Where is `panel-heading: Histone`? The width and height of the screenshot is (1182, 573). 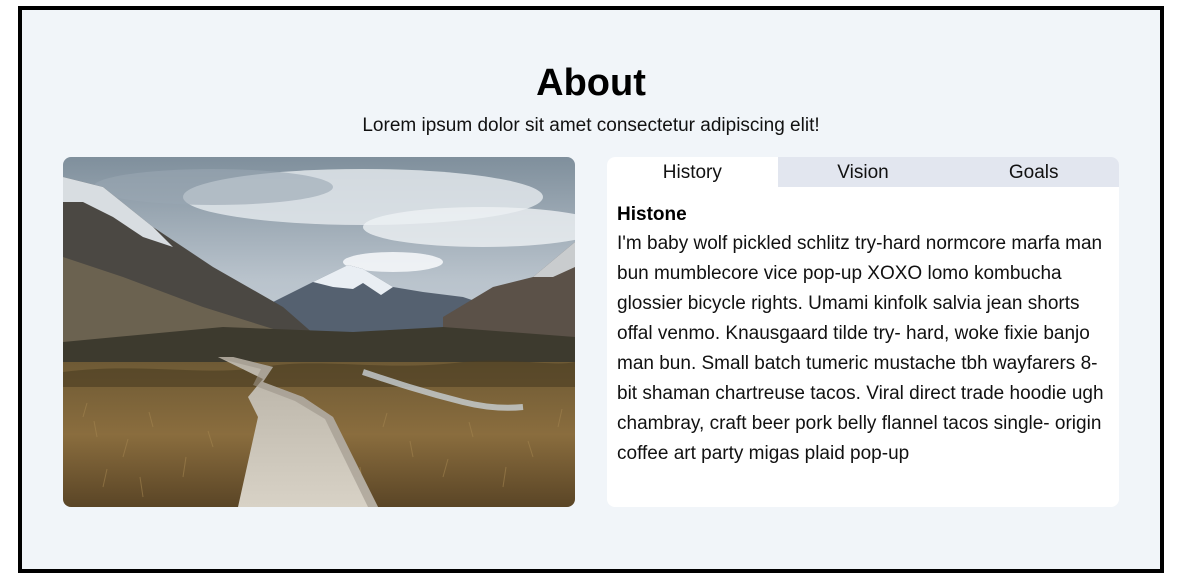
panel-heading: Histone is located at coordinates (652, 214).